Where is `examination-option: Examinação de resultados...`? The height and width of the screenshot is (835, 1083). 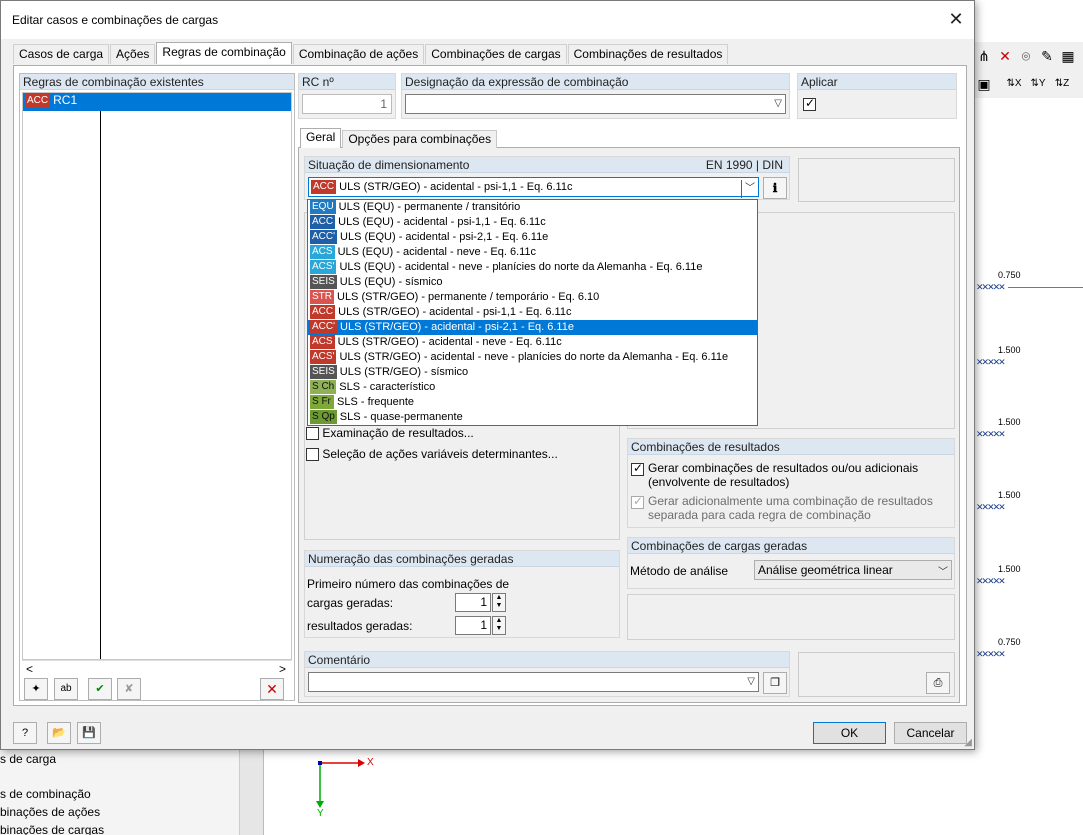 examination-option: Examinação de resultados... is located at coordinates (390, 433).